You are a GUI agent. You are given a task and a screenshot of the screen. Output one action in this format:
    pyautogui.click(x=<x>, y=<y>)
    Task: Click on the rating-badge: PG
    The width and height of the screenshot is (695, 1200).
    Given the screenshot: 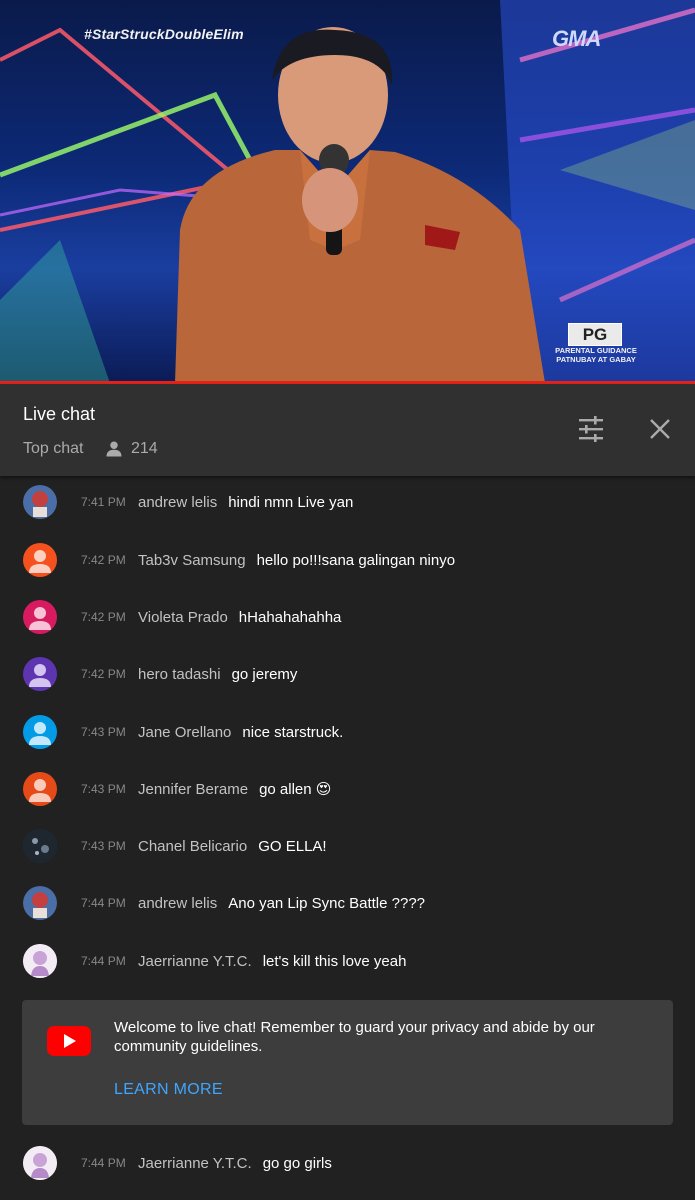 What is the action you would take?
    pyautogui.click(x=595, y=334)
    